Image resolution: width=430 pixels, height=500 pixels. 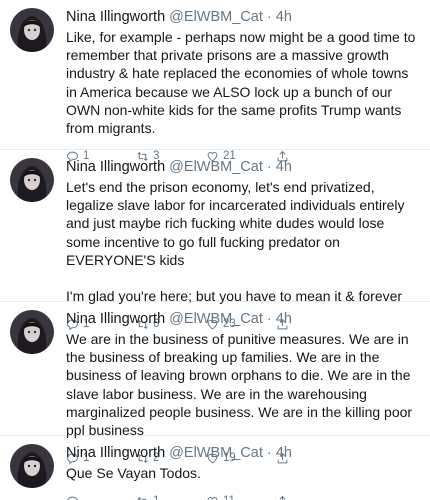 What do you see at coordinates (133, 473) in the screenshot?
I see `tweet-paragraph: Que Se Vayan Todos.` at bounding box center [133, 473].